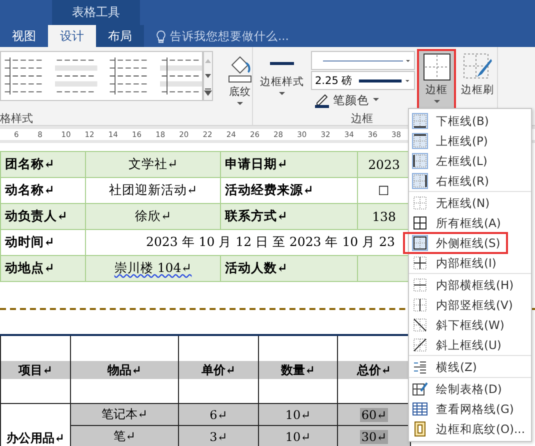  What do you see at coordinates (470, 181) in the screenshot?
I see `menu-item: 右框线(R)` at bounding box center [470, 181].